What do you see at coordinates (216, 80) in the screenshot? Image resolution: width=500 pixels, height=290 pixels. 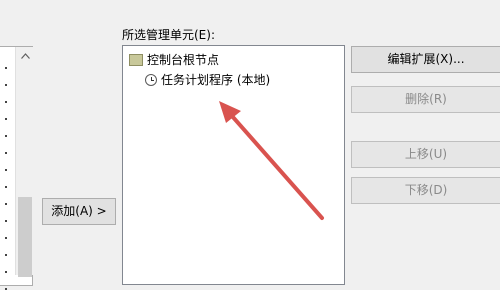 I see `tree-item-label: 任务计划程序 (本地)` at bounding box center [216, 80].